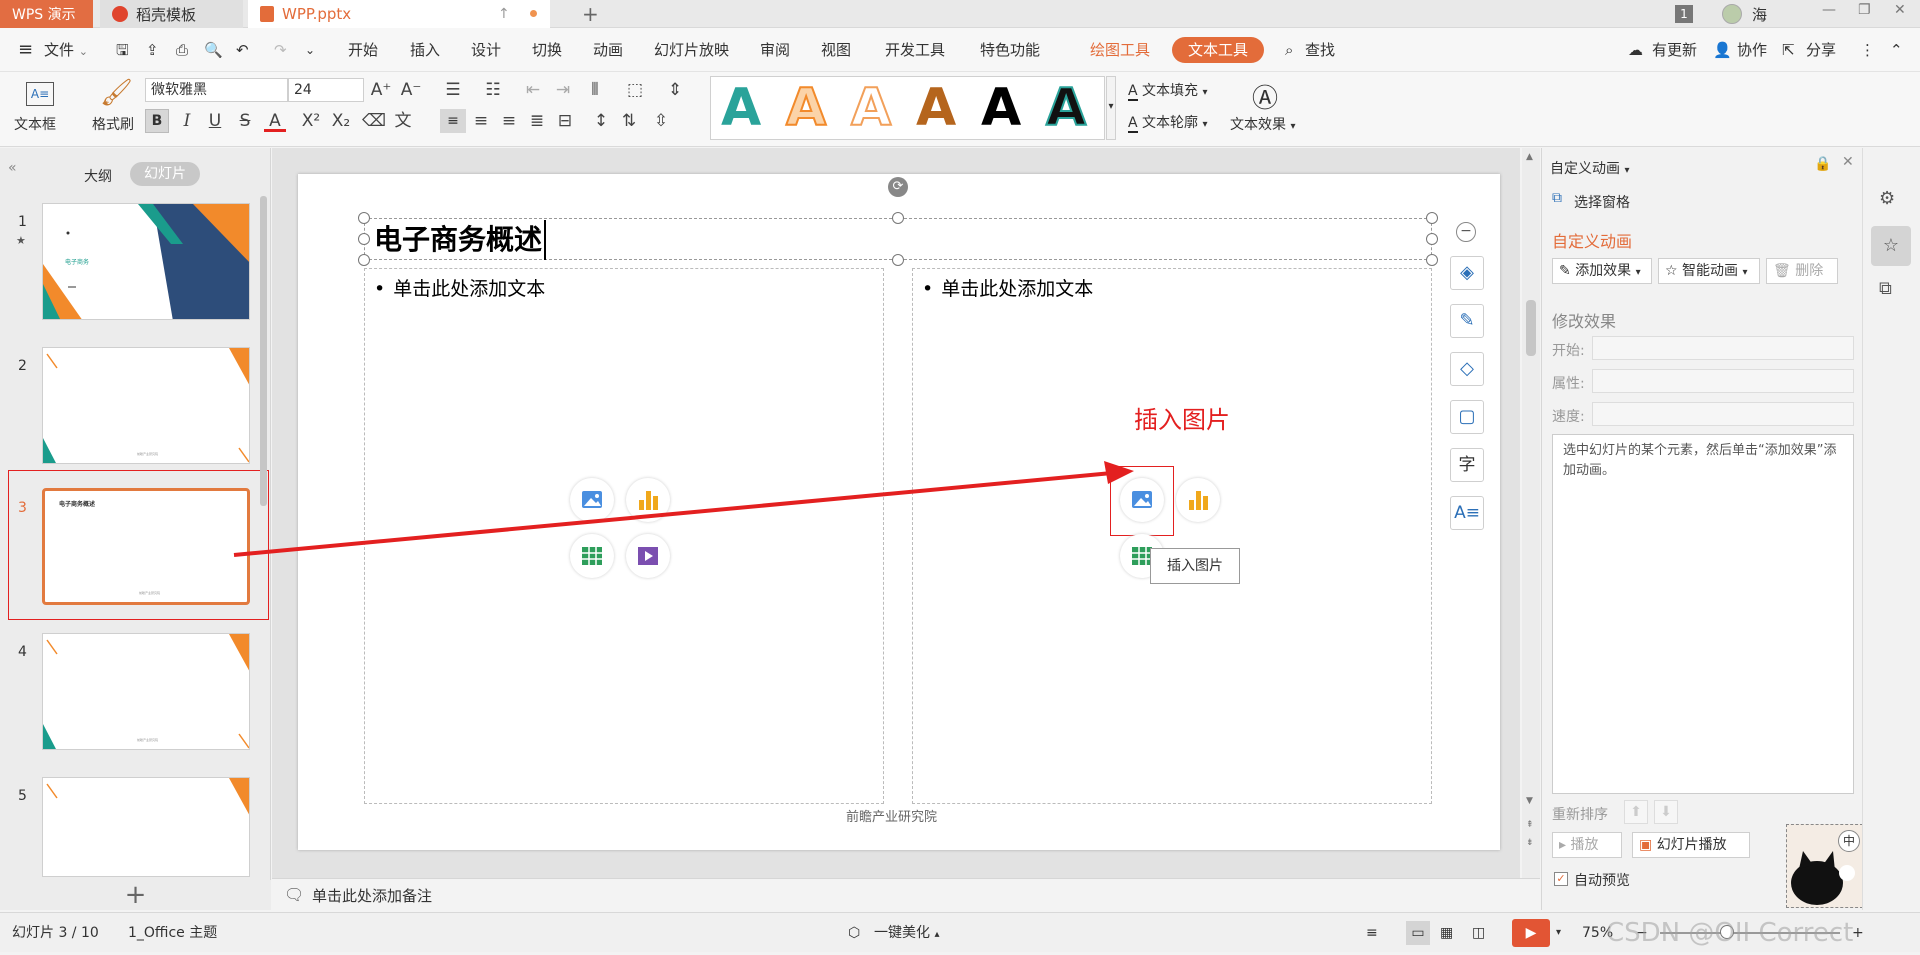 This screenshot has height=955, width=1920. I want to click on speed-select, so click(1723, 414).